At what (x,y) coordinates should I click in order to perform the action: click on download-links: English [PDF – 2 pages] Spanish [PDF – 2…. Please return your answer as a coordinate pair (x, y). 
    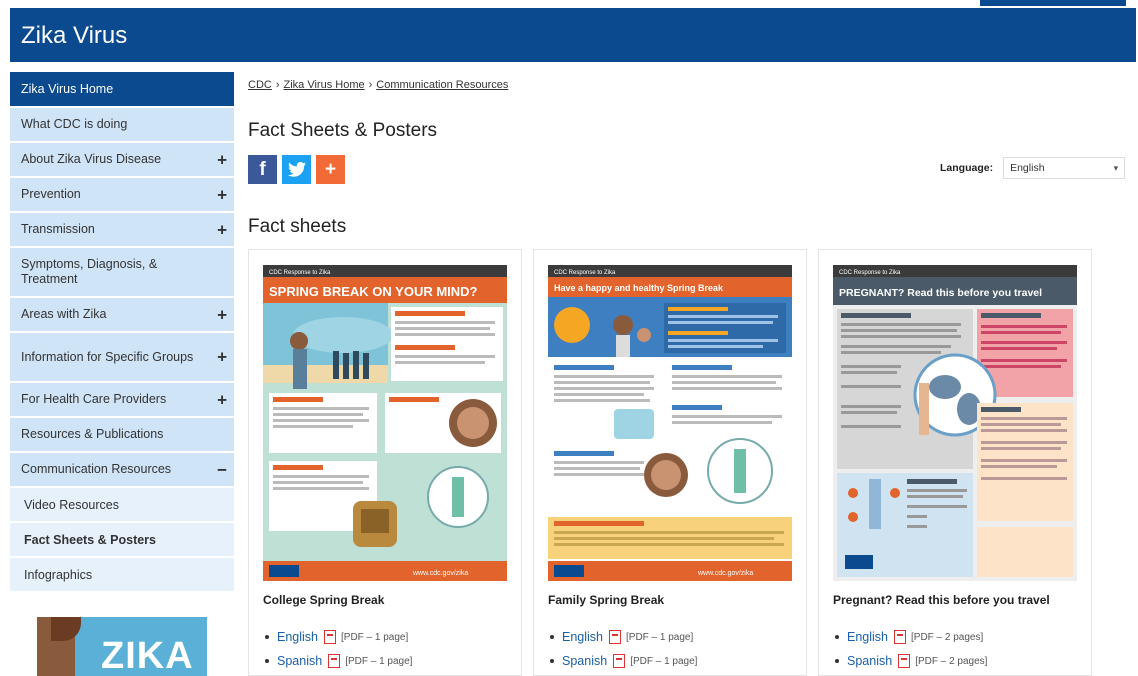
    Looking at the image, I should click on (911, 649).